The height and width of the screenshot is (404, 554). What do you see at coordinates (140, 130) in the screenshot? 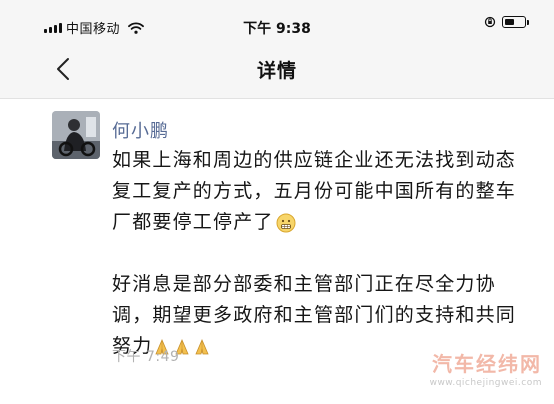
I see `author-name: 何小鹏` at bounding box center [140, 130].